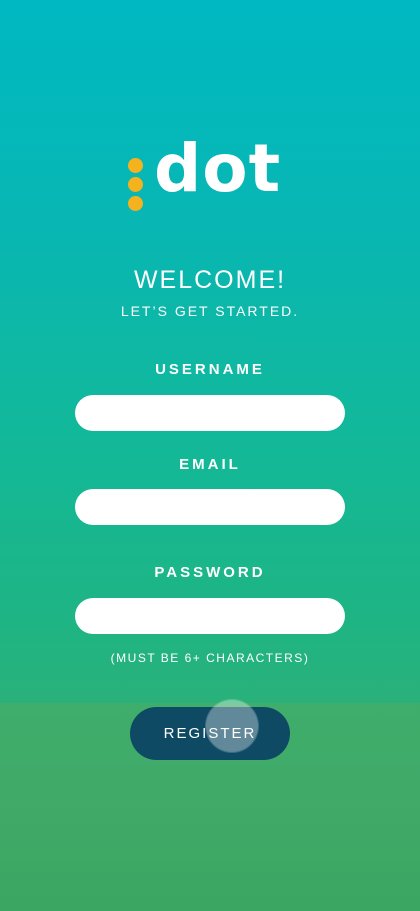 The image size is (420, 911). I want to click on subtitle: LET’S GET STARTED., so click(210, 311).